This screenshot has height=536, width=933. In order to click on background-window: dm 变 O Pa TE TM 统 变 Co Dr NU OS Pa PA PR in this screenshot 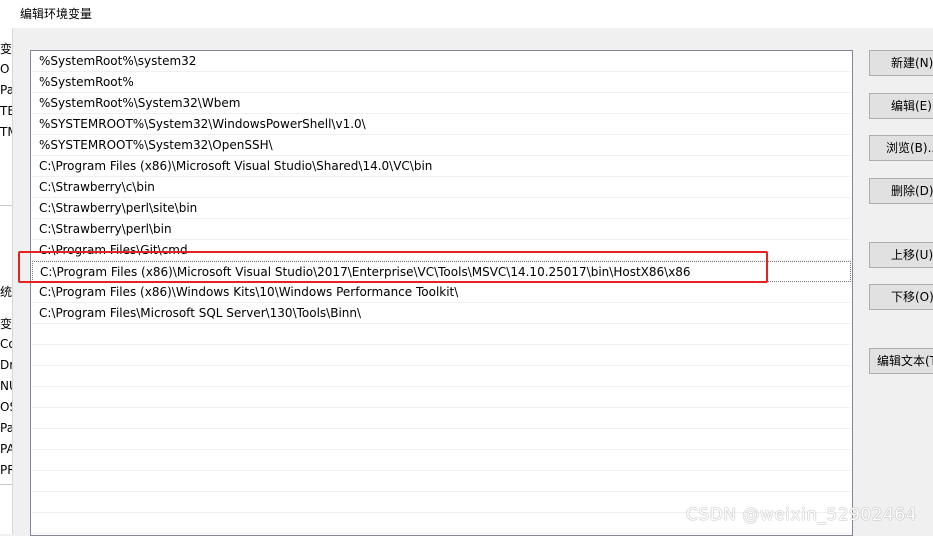, I will do `click(6, 267)`.